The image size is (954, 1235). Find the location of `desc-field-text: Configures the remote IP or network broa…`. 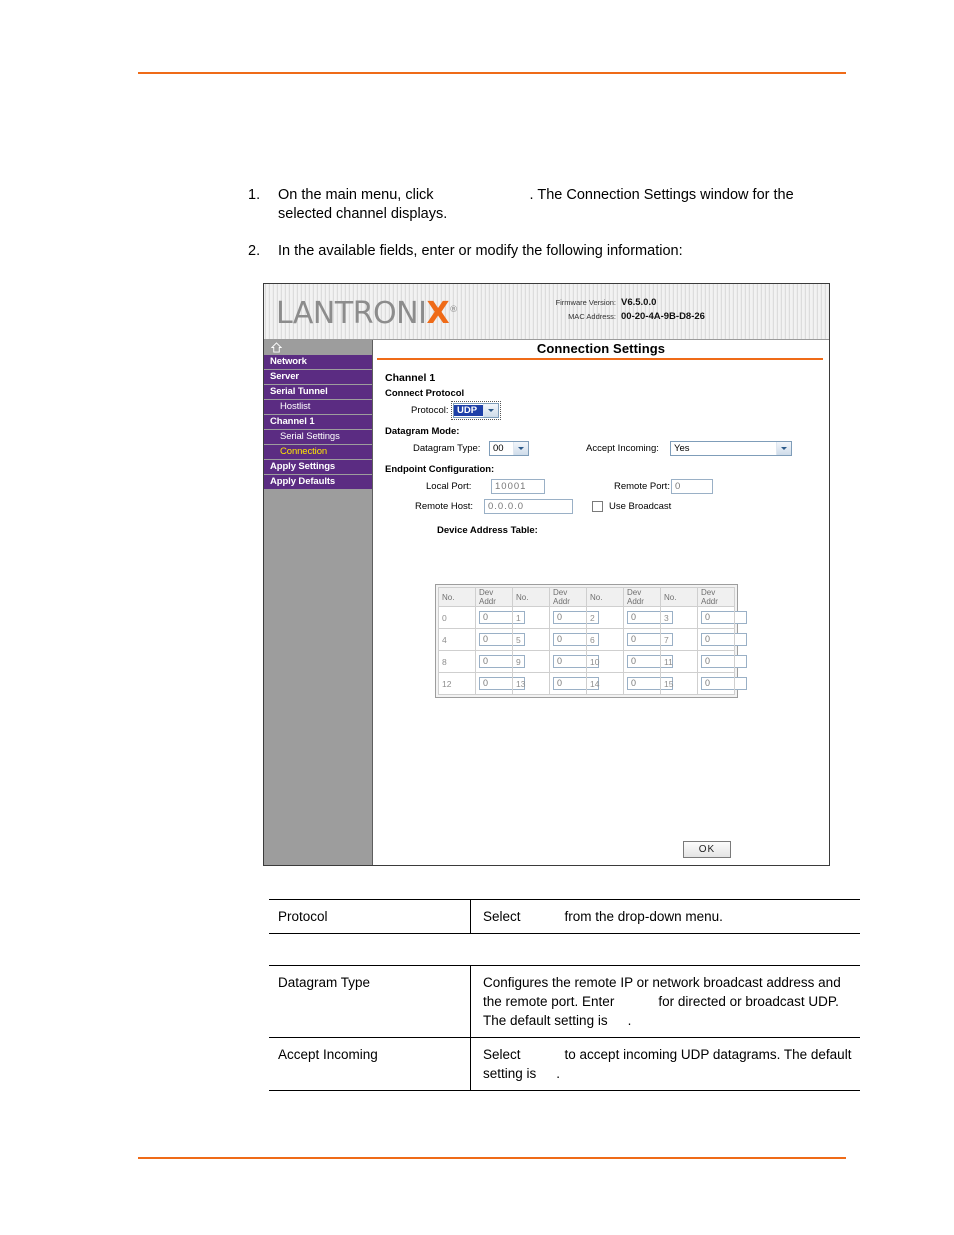

desc-field-text: Configures the remote IP or network broa… is located at coordinates (665, 1001).